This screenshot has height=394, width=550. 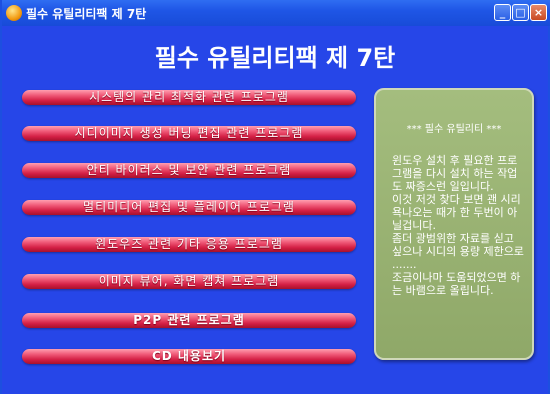 What do you see at coordinates (275, 58) in the screenshot?
I see `page-title: 필수 유틸리티팩 제 7탄` at bounding box center [275, 58].